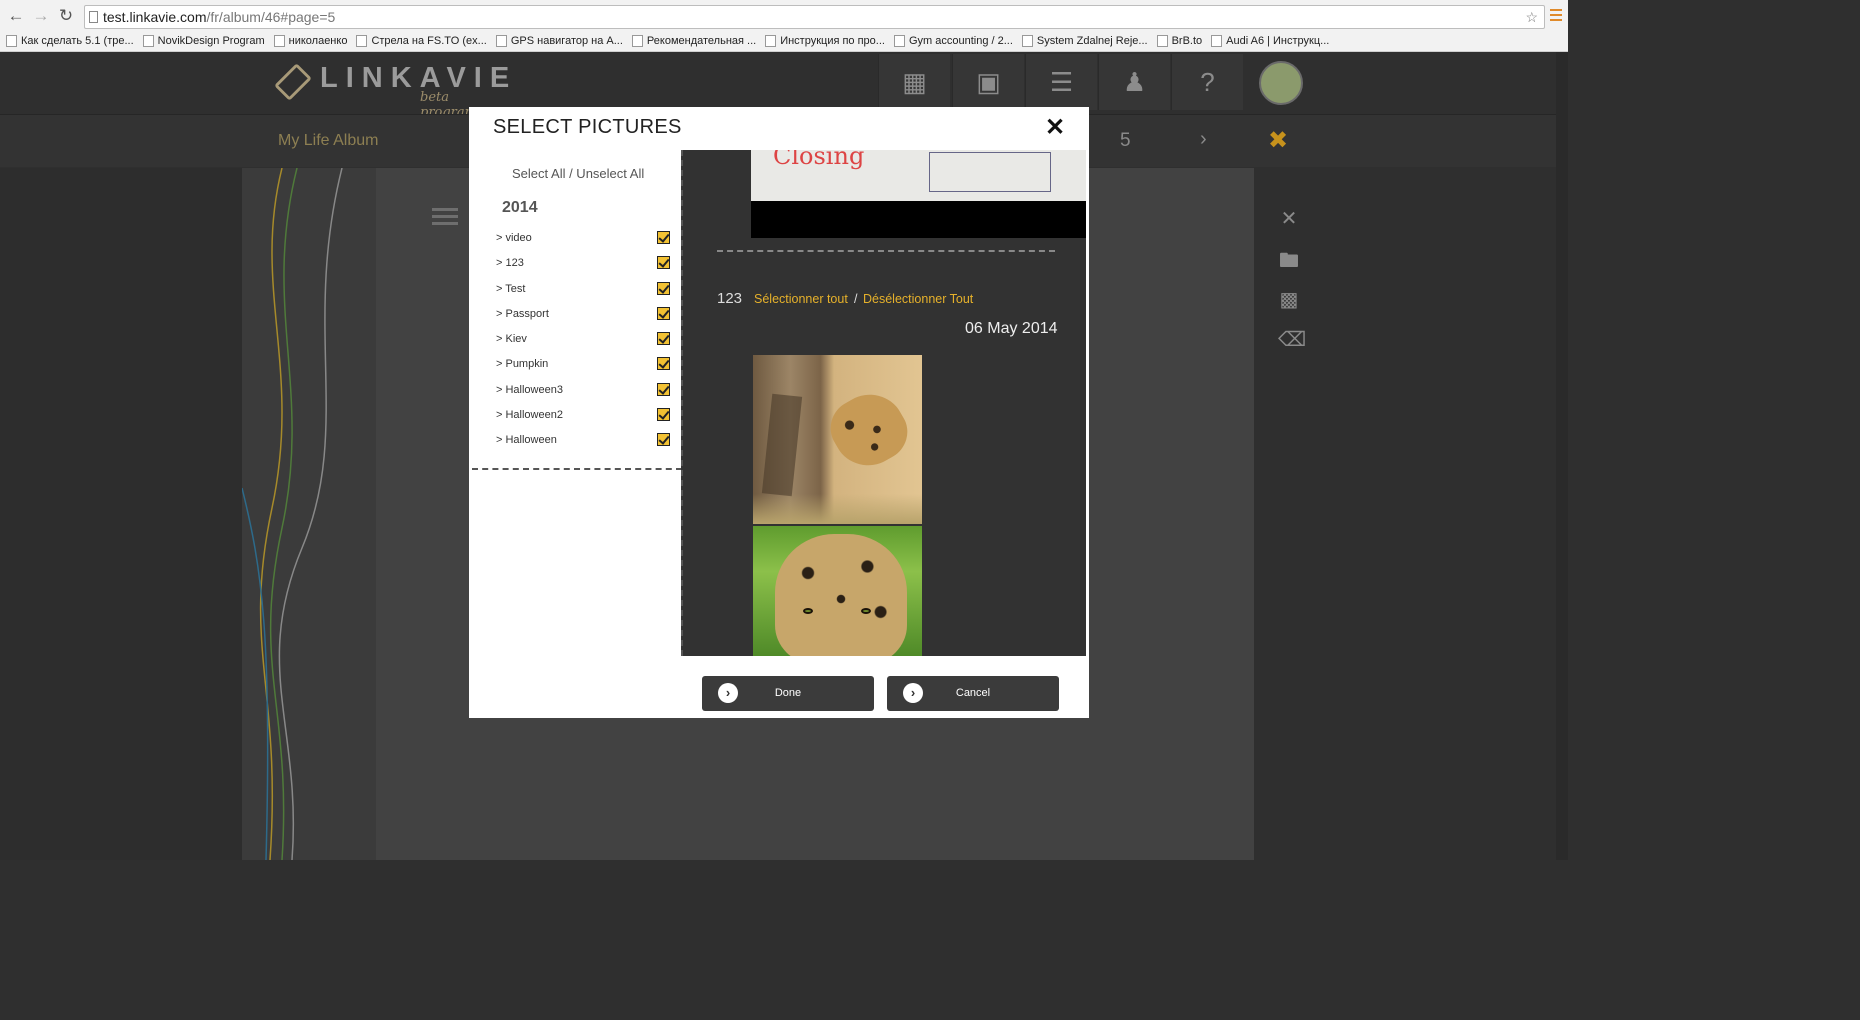  Describe the element at coordinates (328, 141) in the screenshot. I see `album-title: My Life Album` at that location.